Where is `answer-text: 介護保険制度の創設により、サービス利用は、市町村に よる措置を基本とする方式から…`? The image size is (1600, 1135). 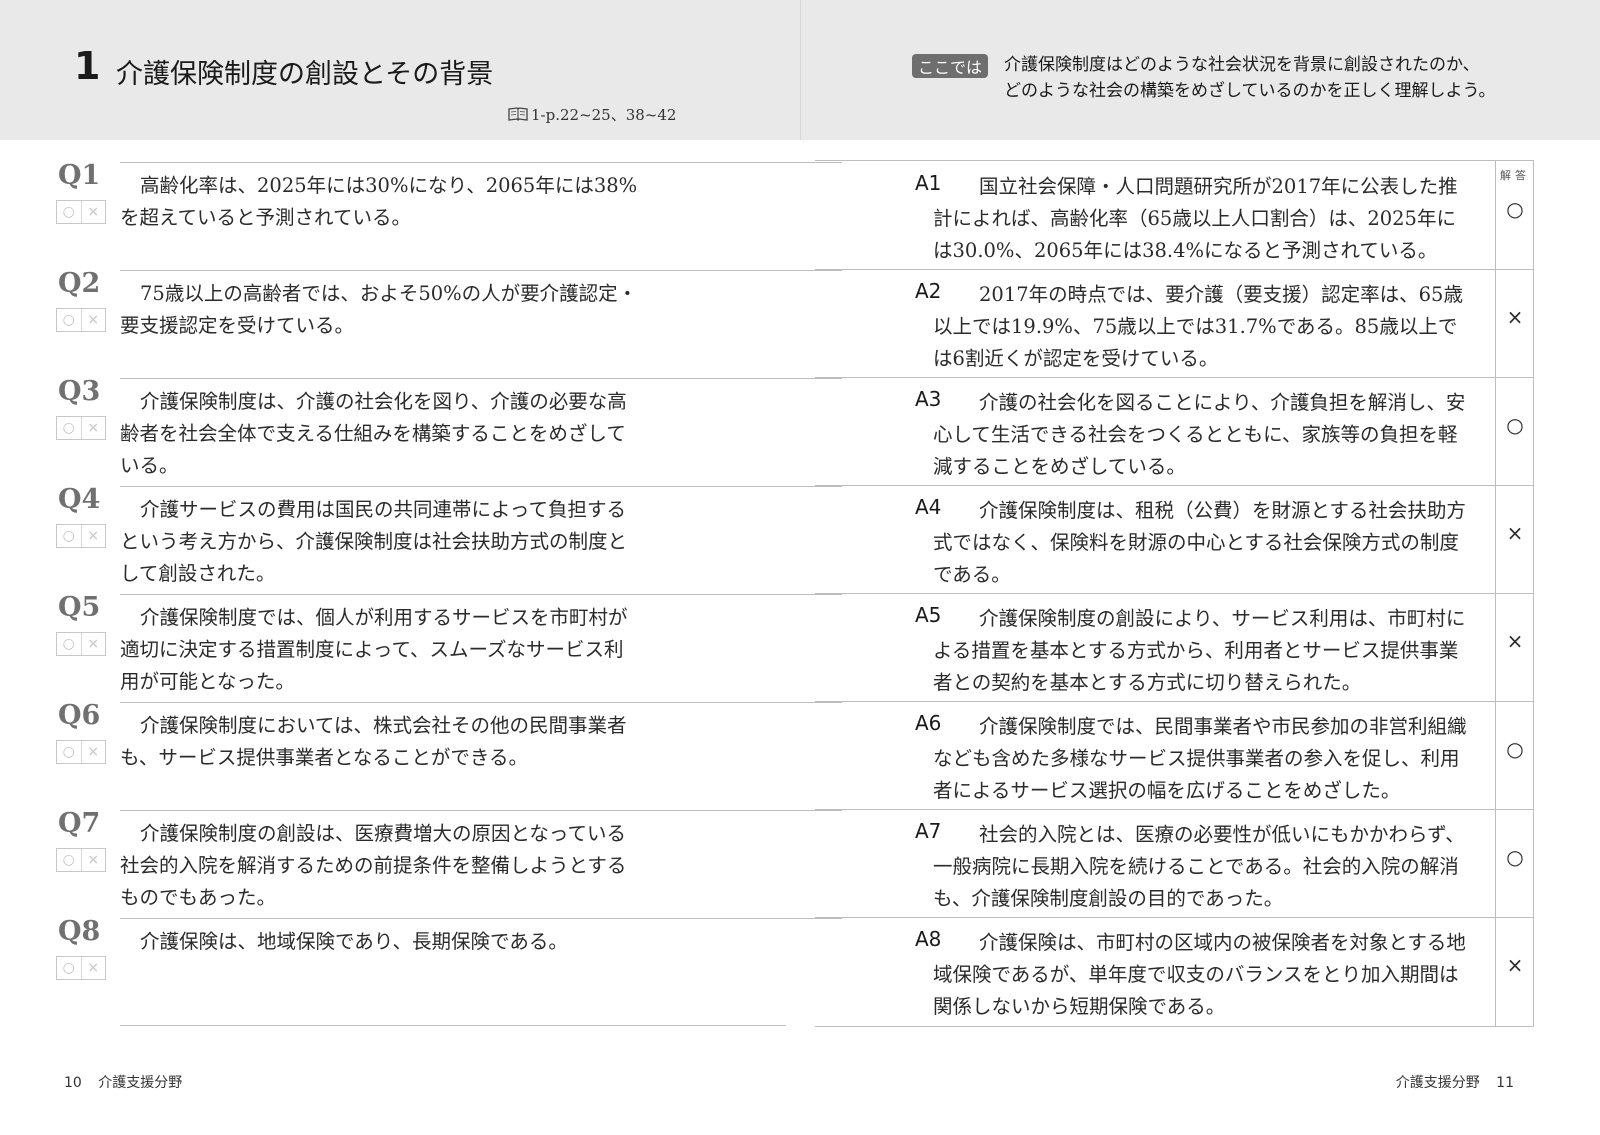 answer-text: 介護保険制度の創設により、サービス利用は、市町村に よる措置を基本とする方式から… is located at coordinates (1213, 651).